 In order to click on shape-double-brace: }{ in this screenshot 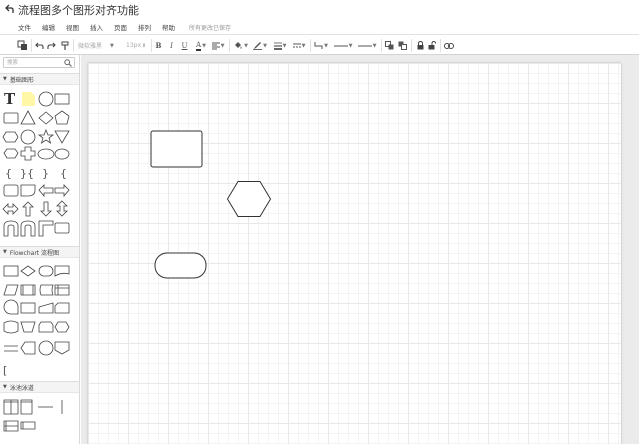, I will do `click(27, 173)`.